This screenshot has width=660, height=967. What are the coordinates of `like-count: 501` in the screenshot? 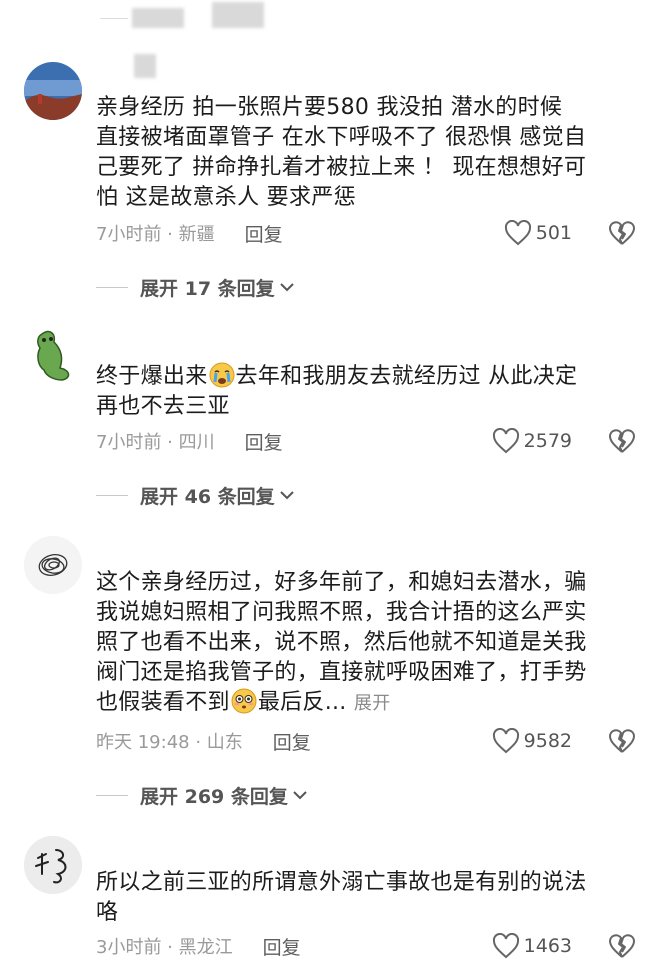 It's located at (553, 233).